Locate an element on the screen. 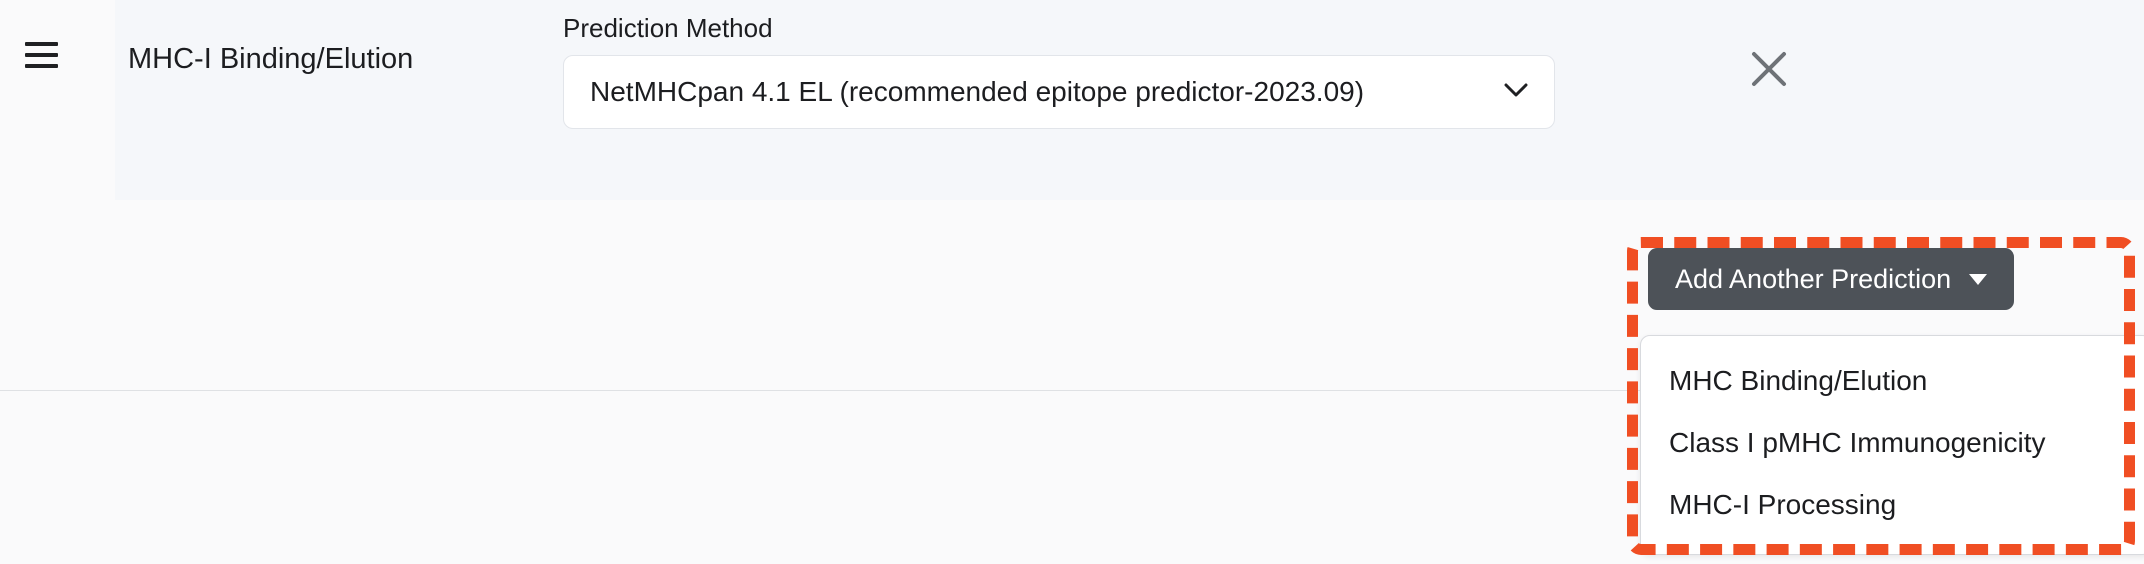  caret-down-icon is located at coordinates (1978, 279).